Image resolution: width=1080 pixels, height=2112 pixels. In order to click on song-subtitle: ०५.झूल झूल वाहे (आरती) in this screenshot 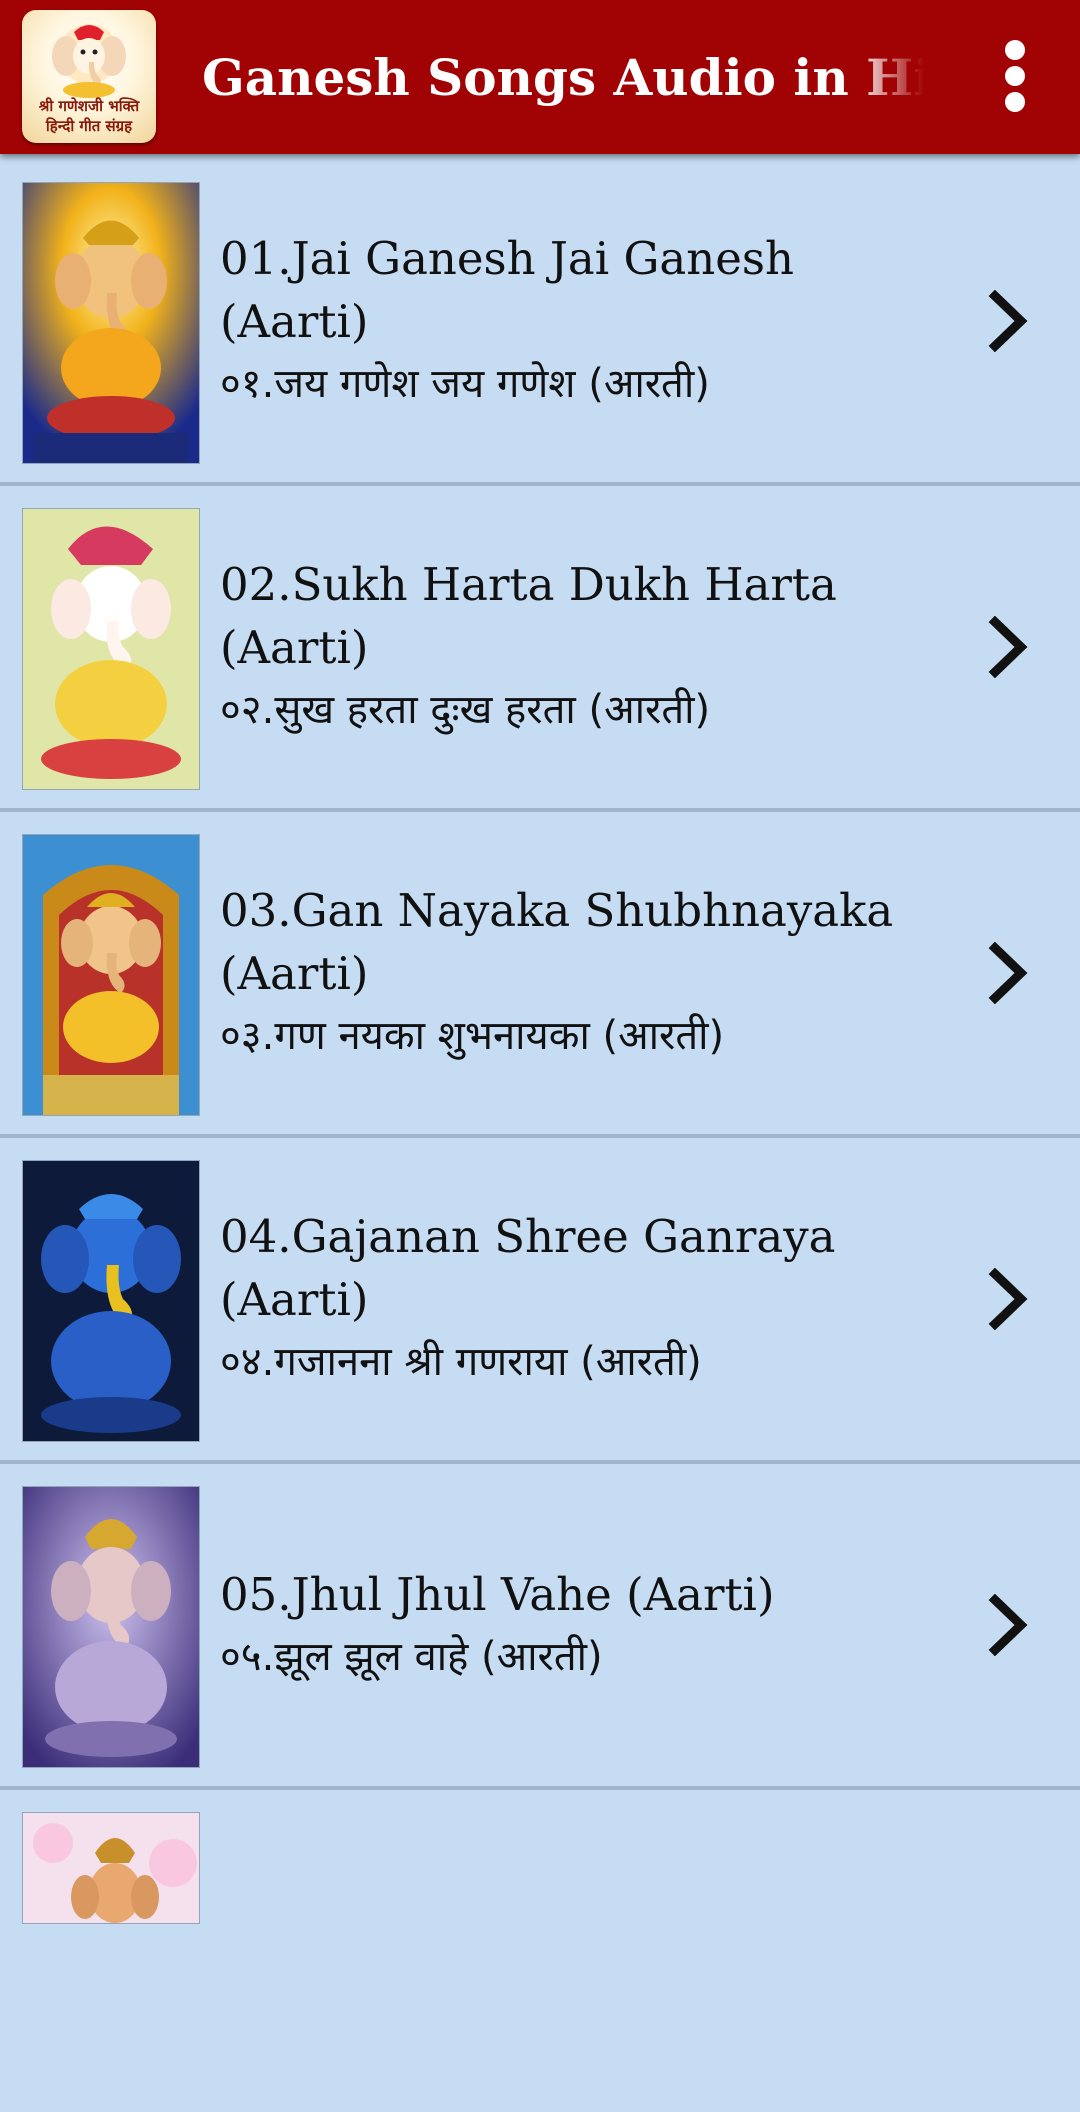, I will do `click(411, 1656)`.